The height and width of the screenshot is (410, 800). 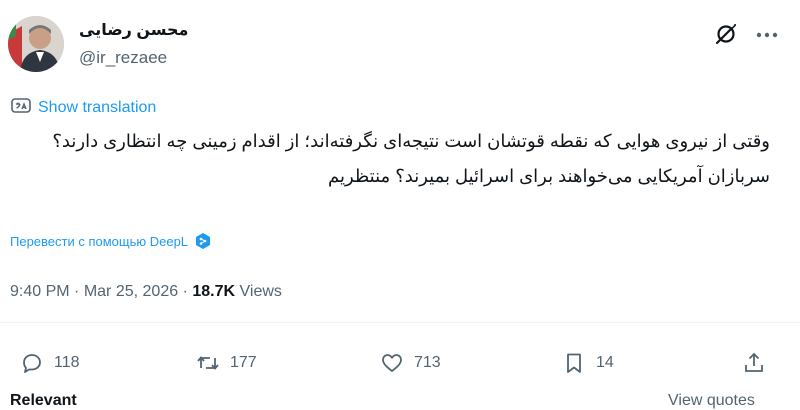 I want to click on reply-button: 118, so click(x=50, y=363).